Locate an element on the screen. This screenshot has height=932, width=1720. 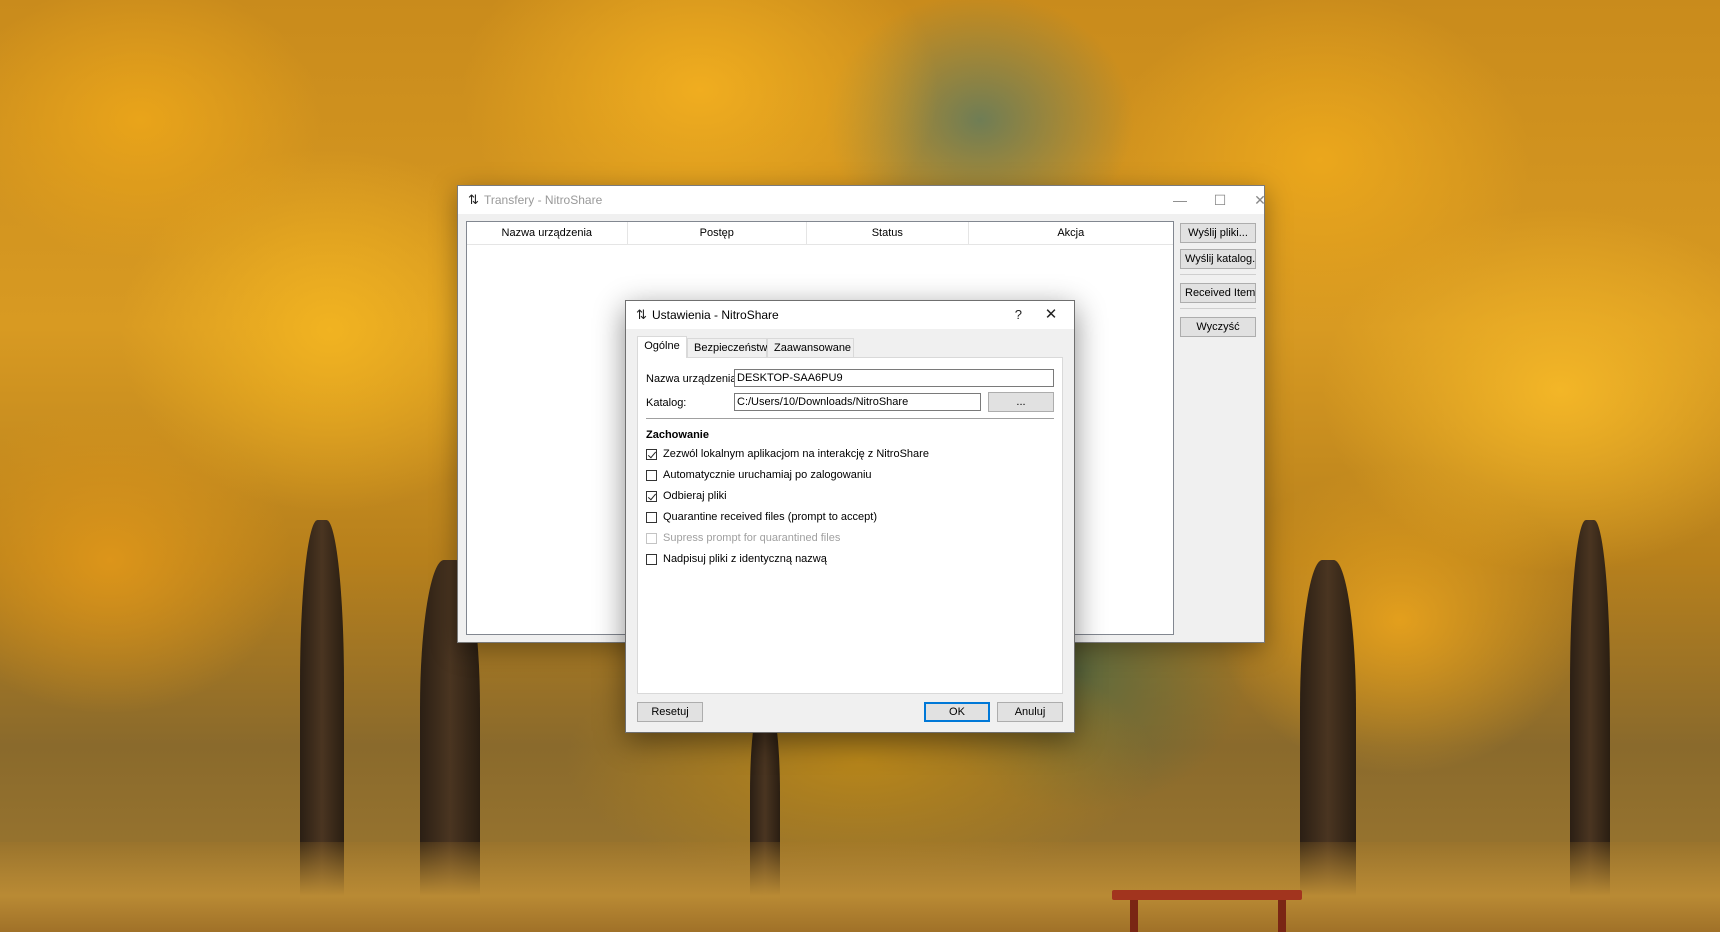
window-titlebar: ⇅ Transfery - NitroShare — ☐ ✕ is located at coordinates (862, 200).